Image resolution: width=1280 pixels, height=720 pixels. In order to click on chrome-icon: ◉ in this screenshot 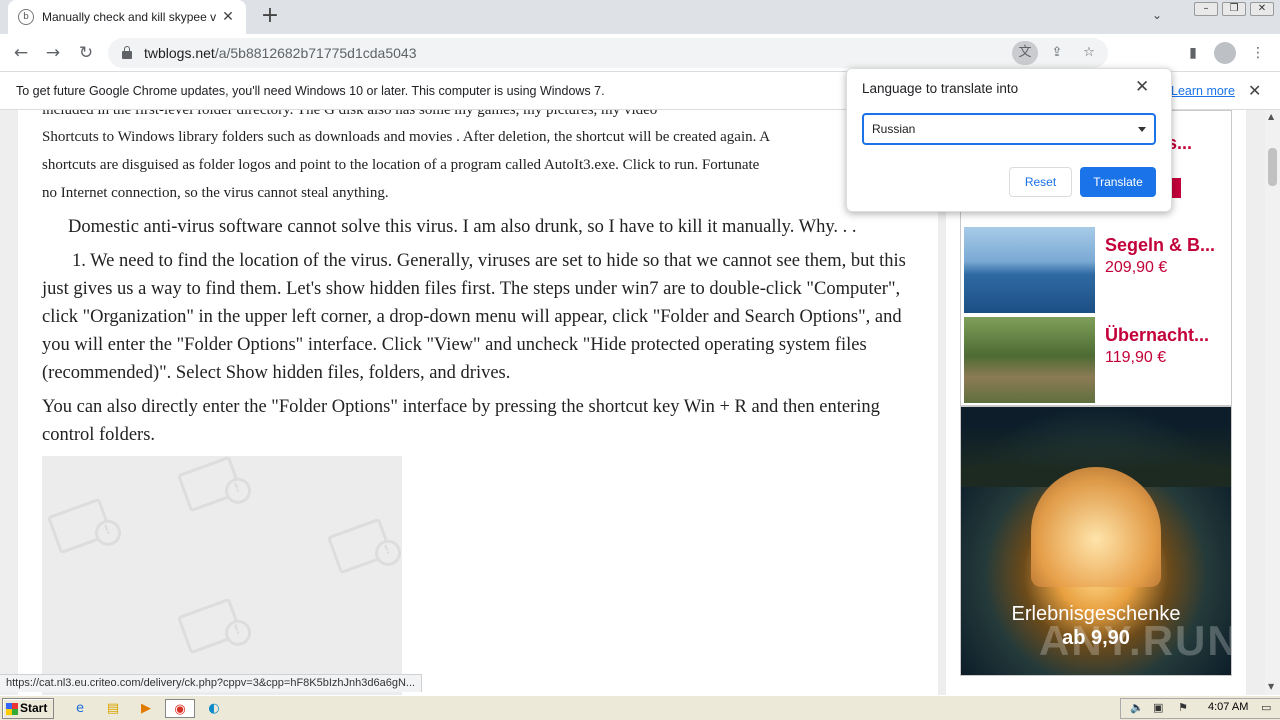, I will do `click(180, 708)`.